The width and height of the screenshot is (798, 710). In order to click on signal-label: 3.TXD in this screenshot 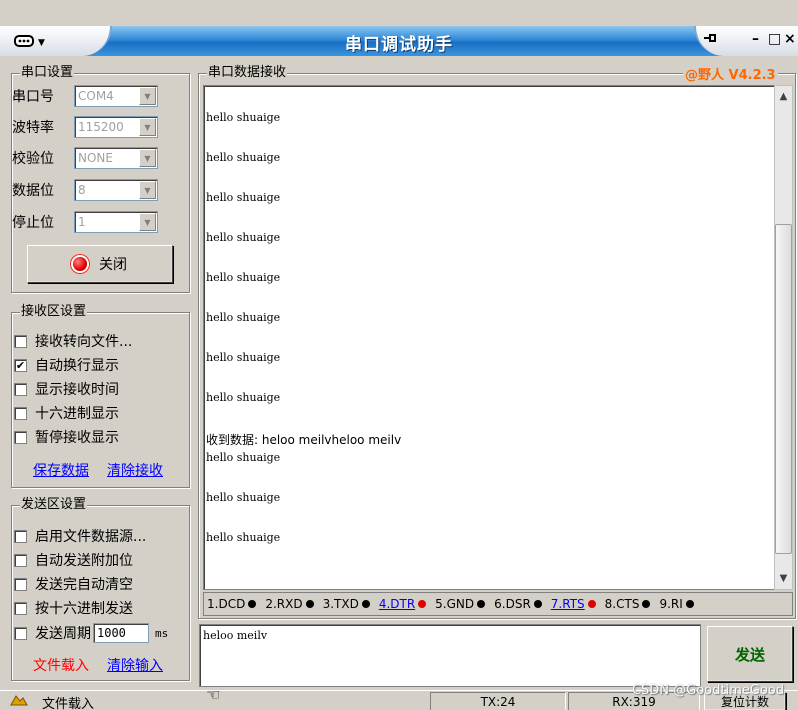, I will do `click(340, 604)`.